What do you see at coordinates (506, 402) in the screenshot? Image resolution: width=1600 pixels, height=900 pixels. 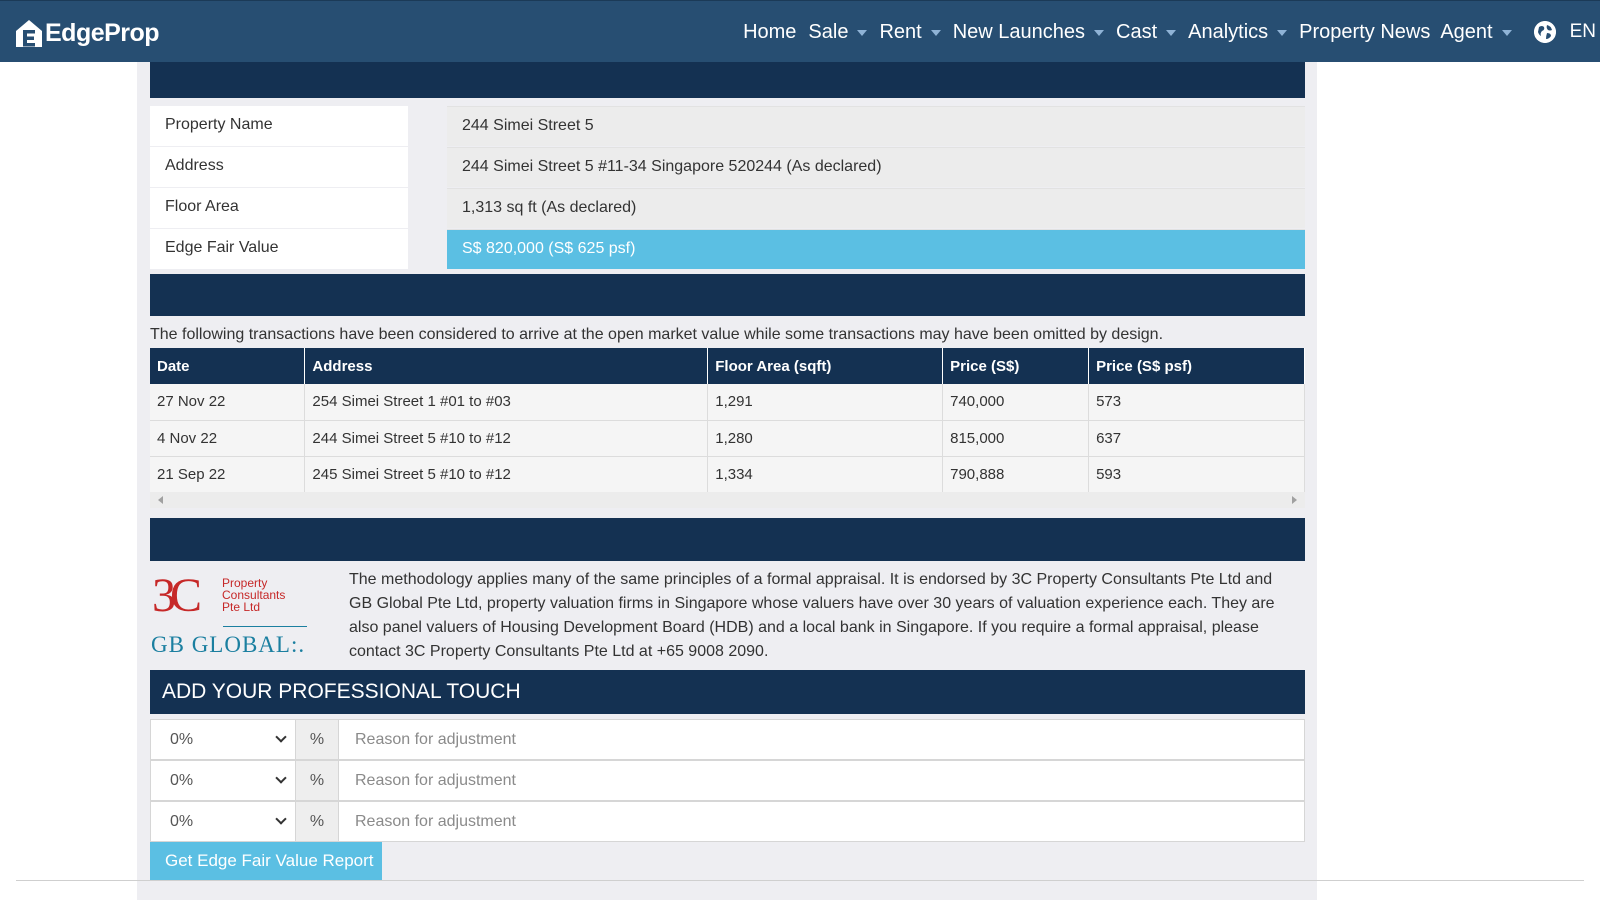 I see `table-cell: 254 Simei Street 1 #01 to #03` at bounding box center [506, 402].